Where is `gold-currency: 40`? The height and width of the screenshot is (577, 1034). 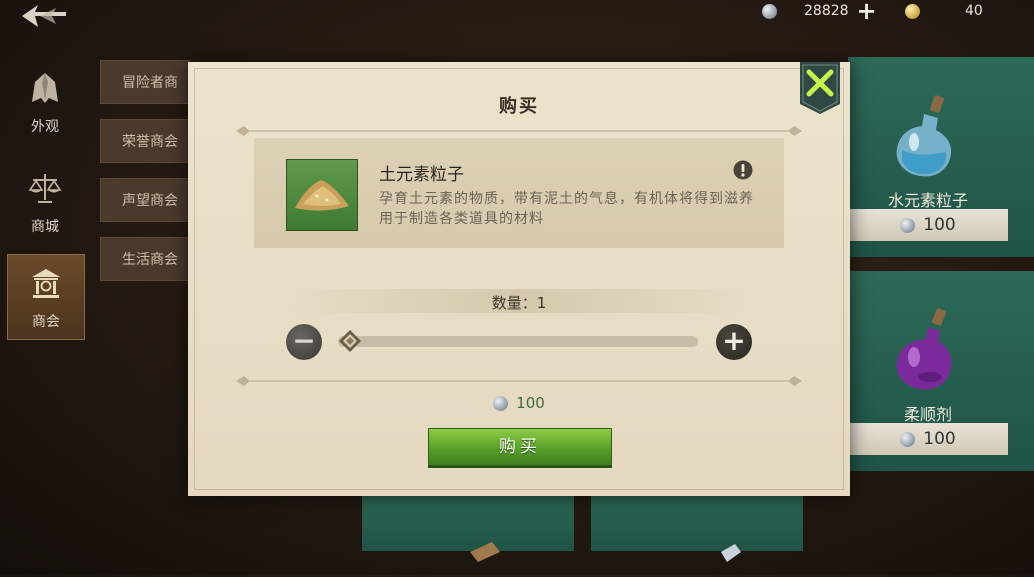
gold-currency: 40 is located at coordinates (944, 11).